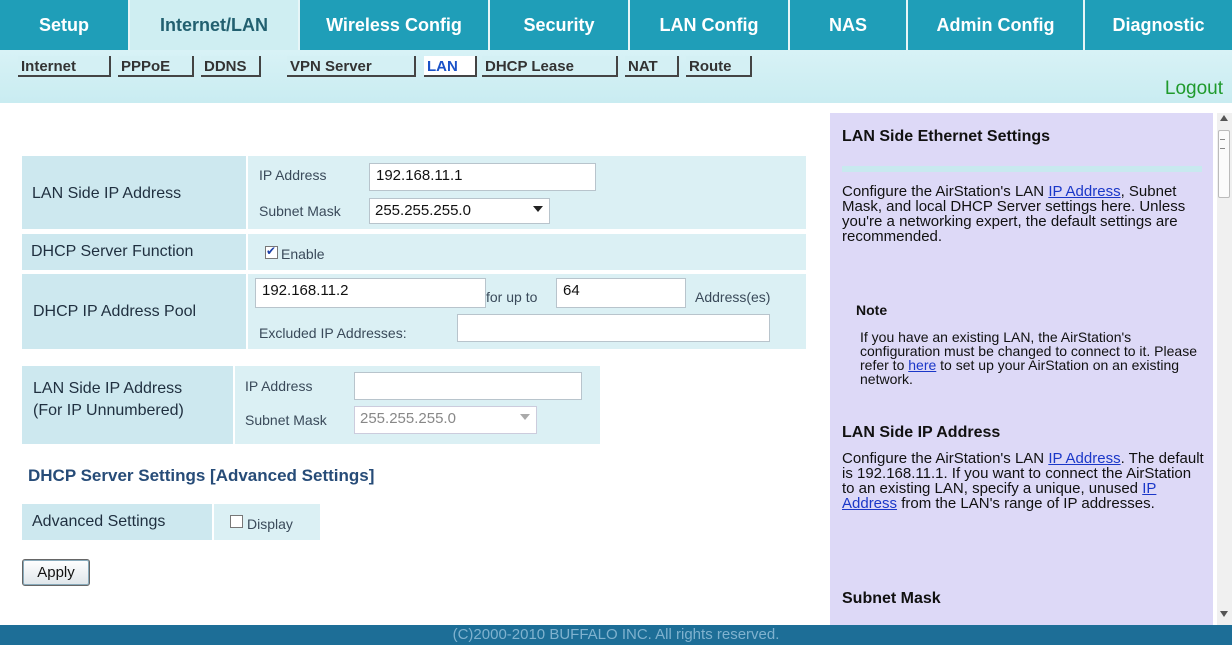  I want to click on subtab-ddns: DDNS, so click(231, 66).